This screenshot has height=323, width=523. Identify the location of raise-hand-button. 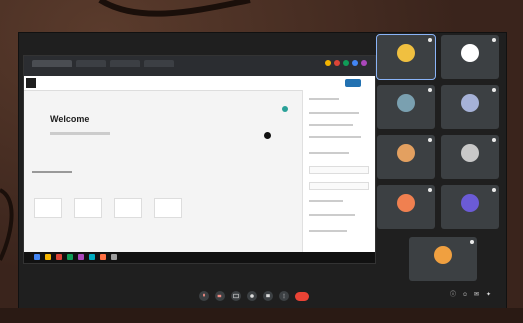
(252, 296).